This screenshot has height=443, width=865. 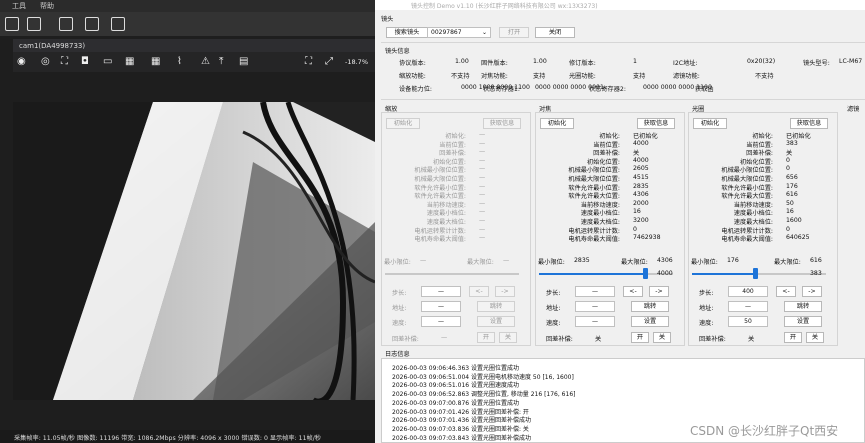 I want to click on zoom-slider-track, so click(x=452, y=274).